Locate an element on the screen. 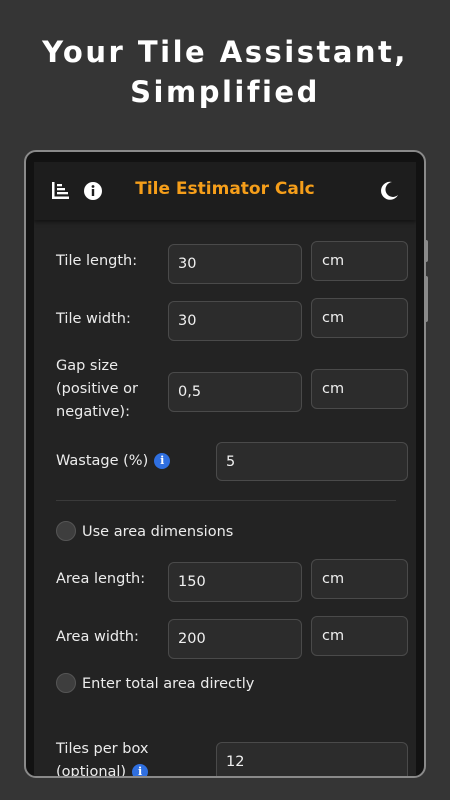 This screenshot has height=800, width=450. gap-size-unit: cm is located at coordinates (333, 389).